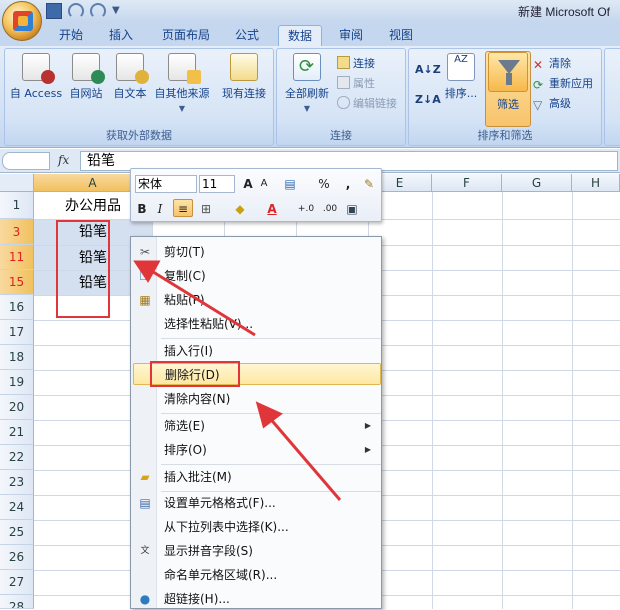 The image size is (620, 610). Describe the element at coordinates (351, 35) in the screenshot. I see `tab-review: 审阅` at that location.